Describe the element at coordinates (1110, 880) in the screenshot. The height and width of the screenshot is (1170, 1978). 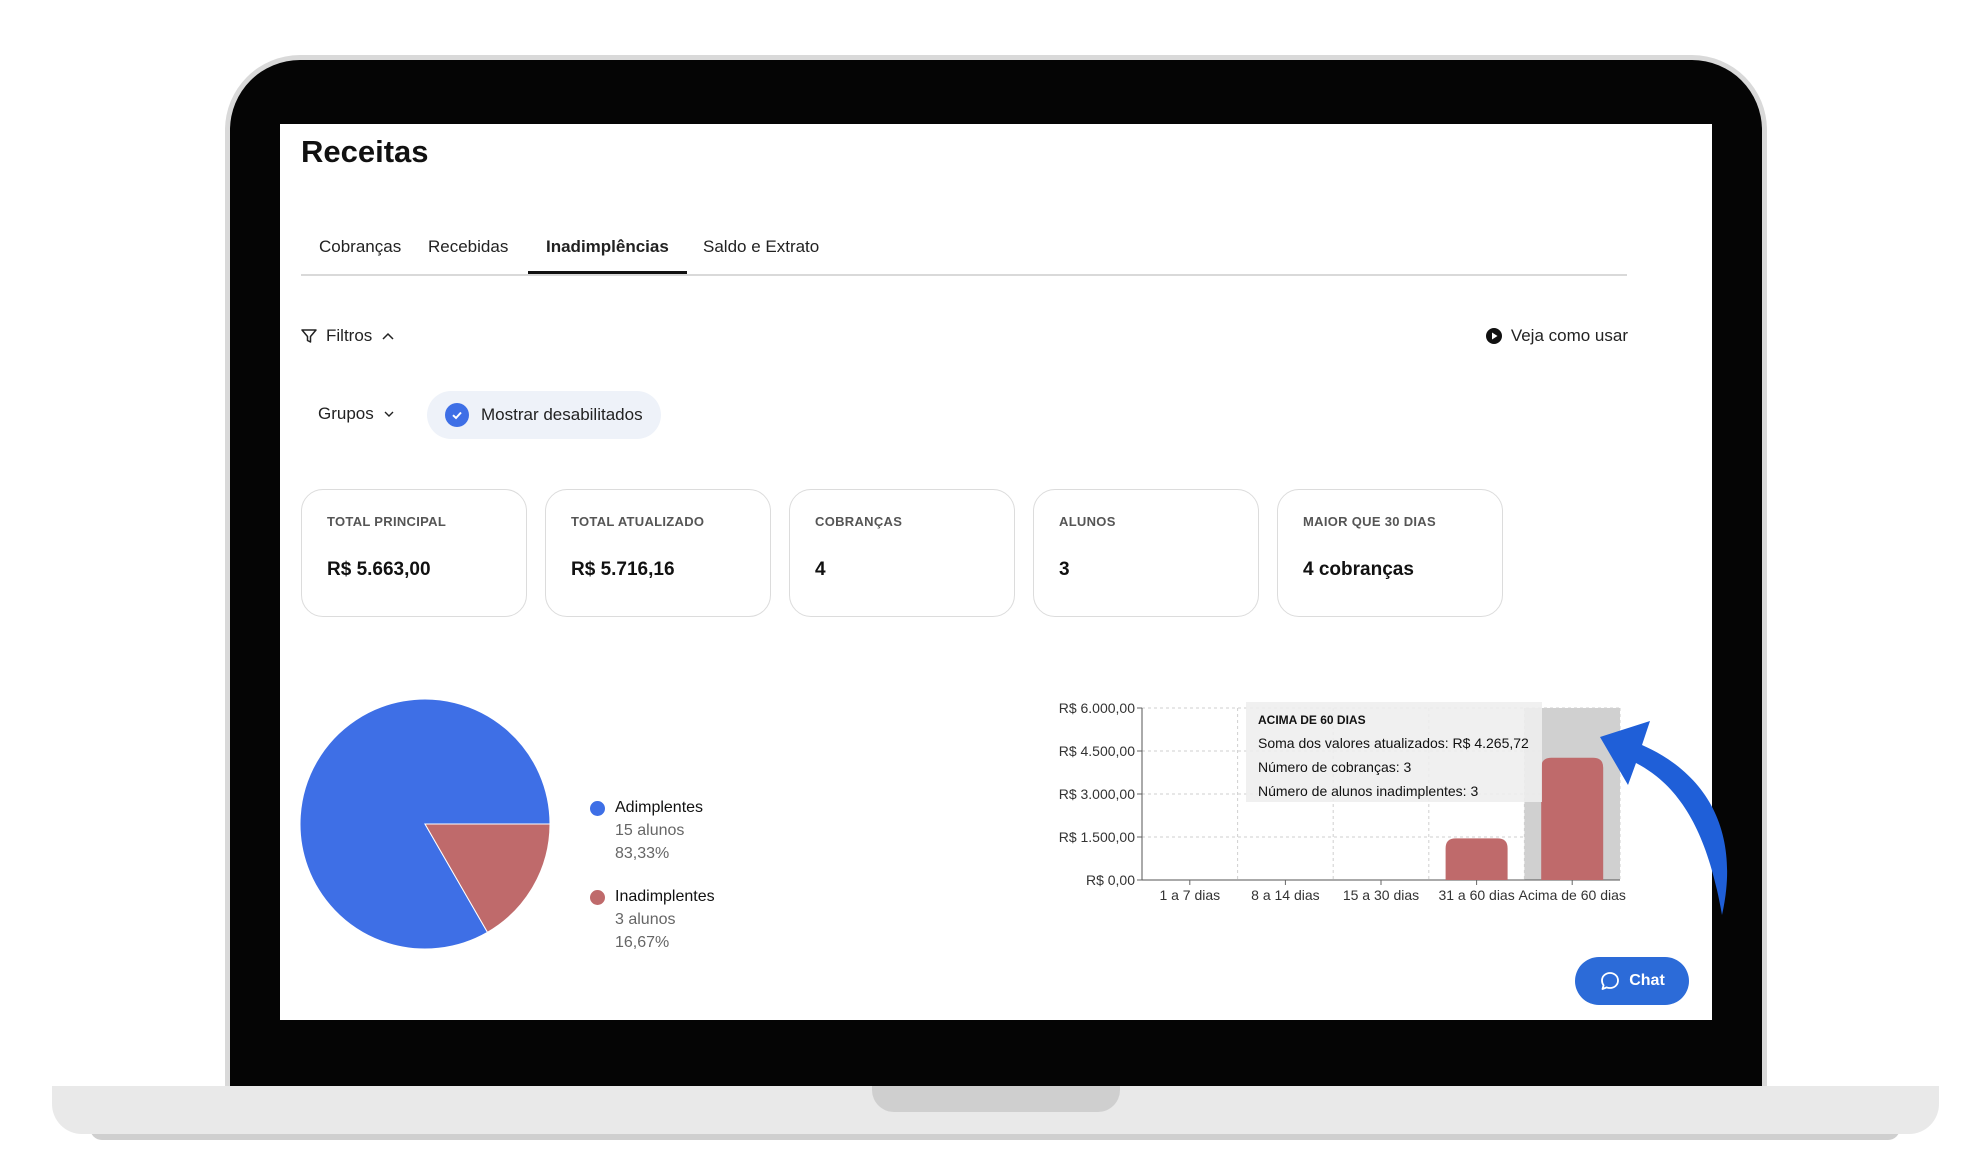
I see `y-tick-label: R$ 0,00` at that location.